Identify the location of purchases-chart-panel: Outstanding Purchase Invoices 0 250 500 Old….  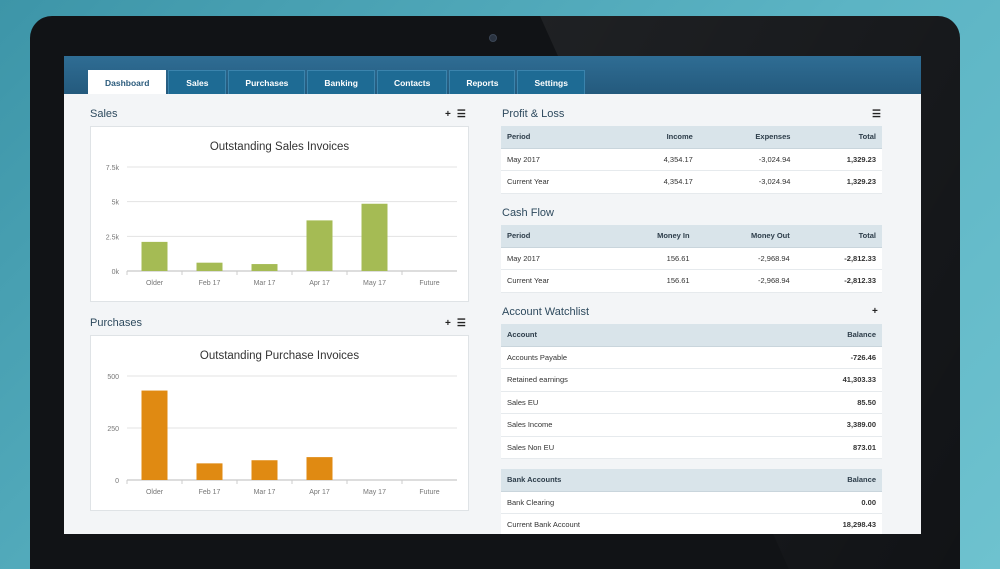
(279, 423).